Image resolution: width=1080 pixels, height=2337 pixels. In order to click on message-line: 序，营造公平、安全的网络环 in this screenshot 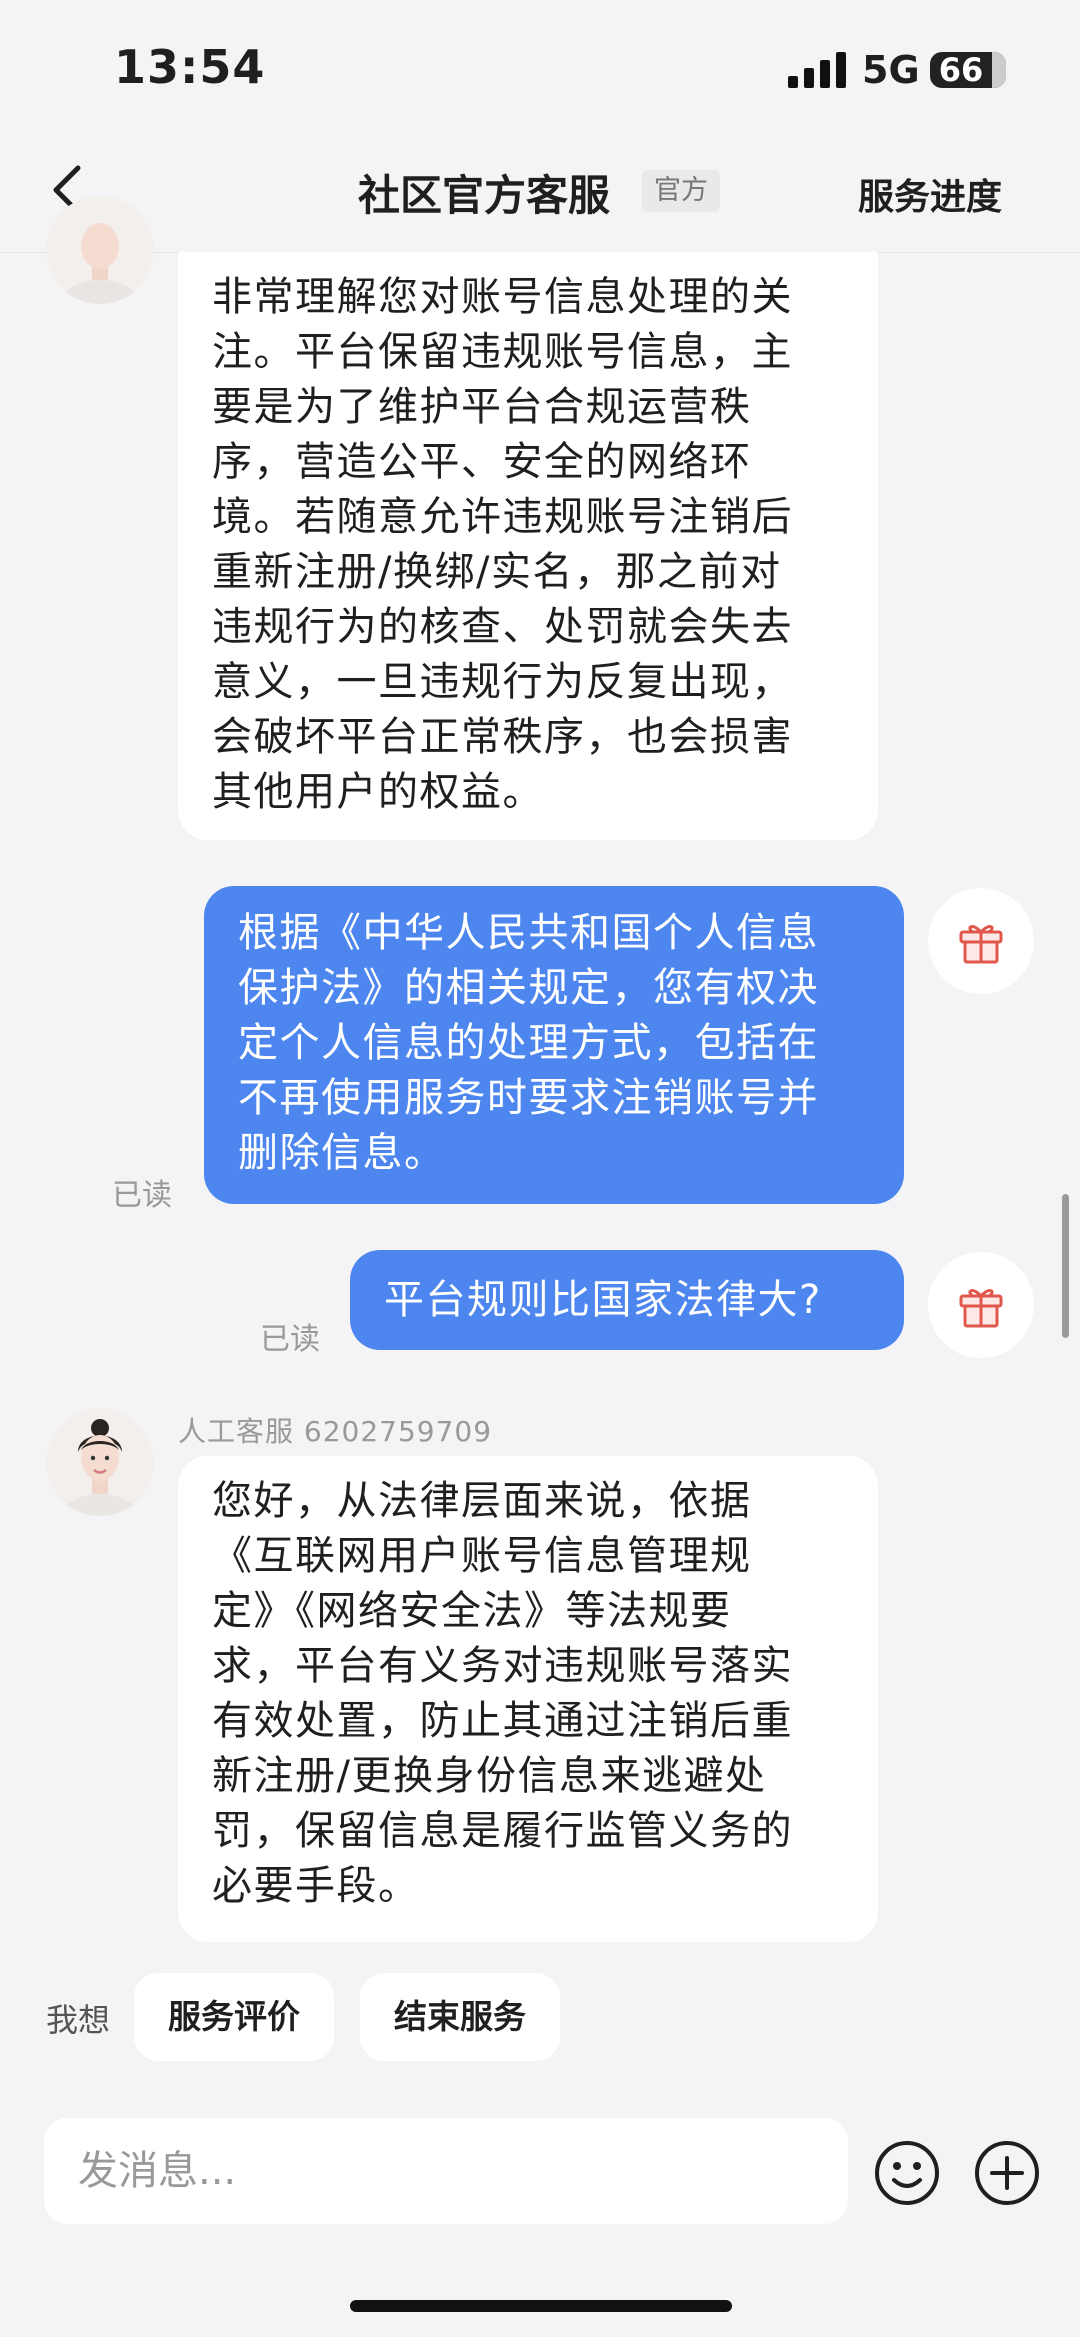, I will do `click(482, 462)`.